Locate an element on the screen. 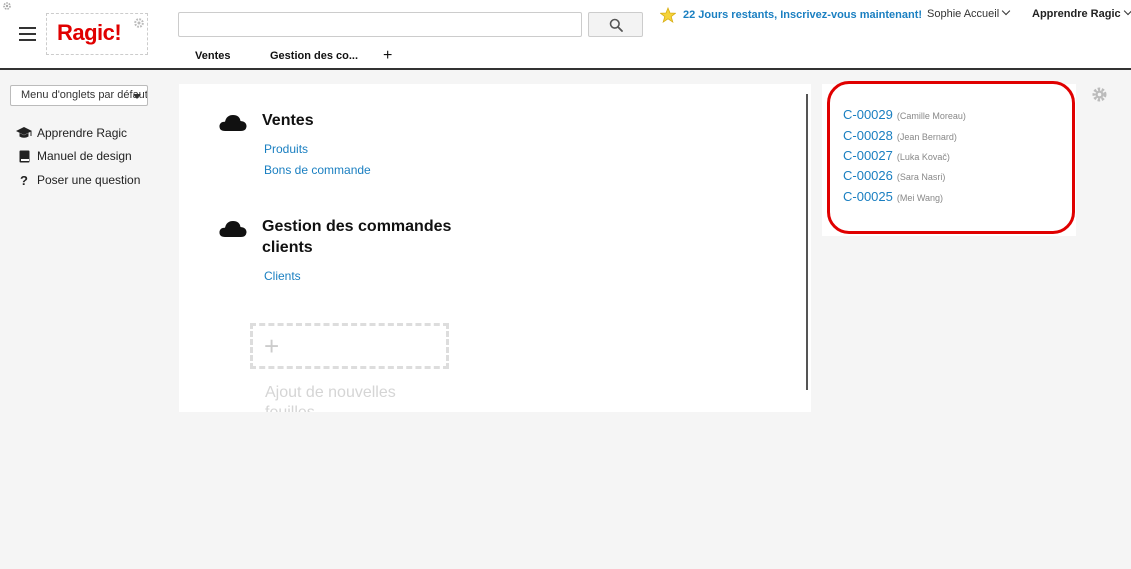  recent-record: C-00028 (Jean Bernard) is located at coordinates (900, 135).